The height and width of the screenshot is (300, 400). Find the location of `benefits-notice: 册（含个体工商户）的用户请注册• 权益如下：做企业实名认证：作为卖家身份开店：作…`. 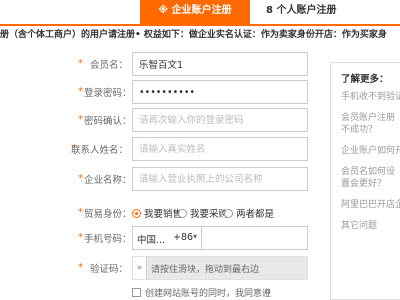

benefits-notice: 册（含个体工商户）的用户请注册• 权益如下：做企业实名认证：作为卖家身份开店：作… is located at coordinates (193, 35).